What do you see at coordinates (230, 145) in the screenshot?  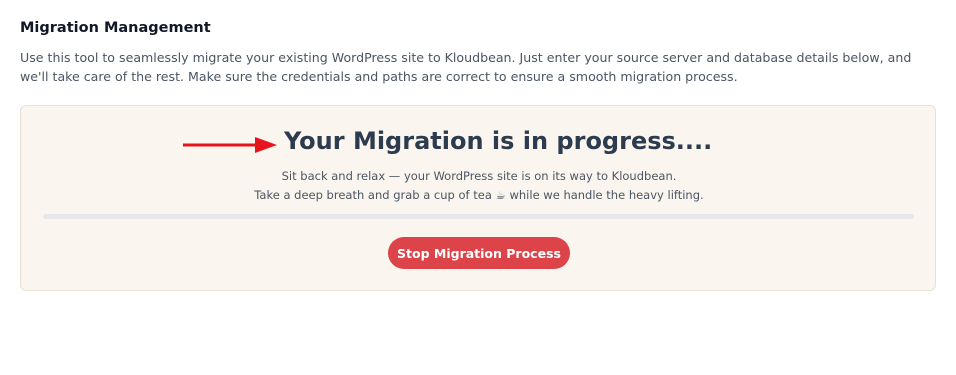 I see `arrow-right-icon` at bounding box center [230, 145].